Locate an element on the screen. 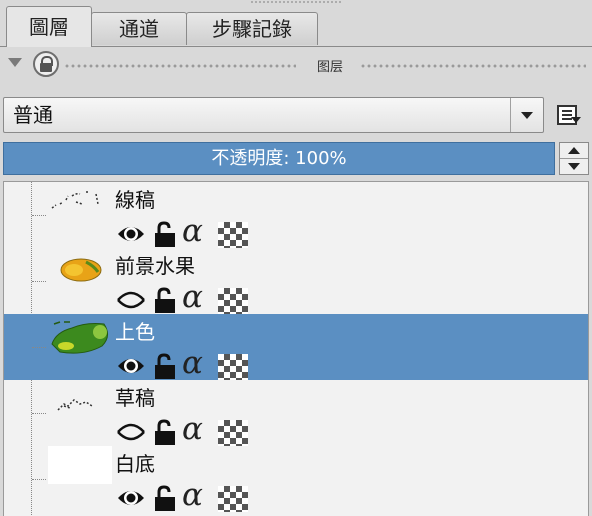  green-fruit-icon is located at coordinates (79, 337).